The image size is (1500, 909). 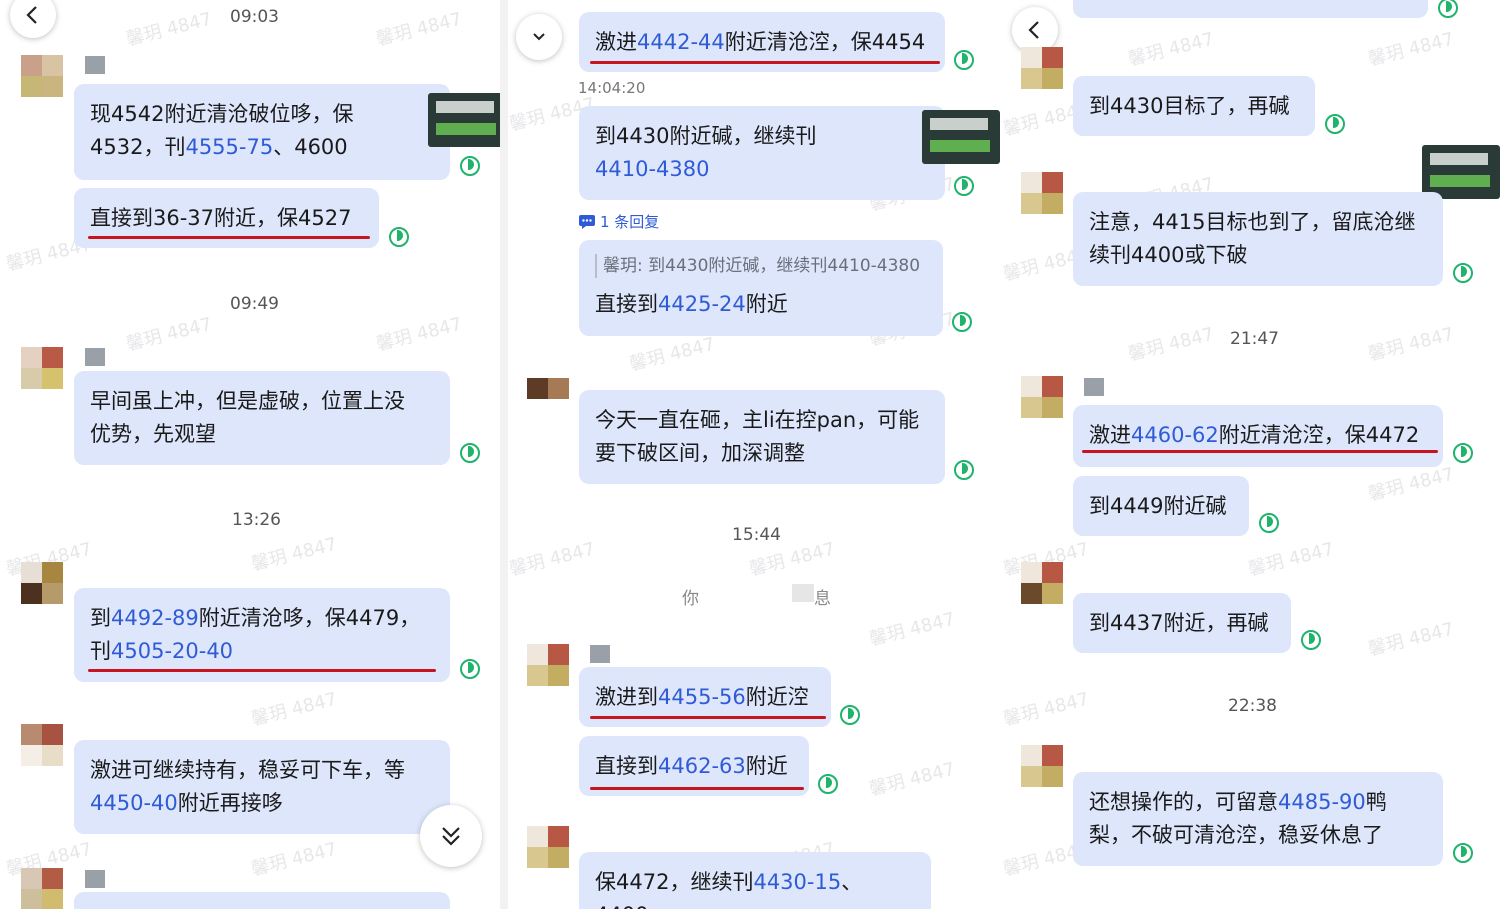 I want to click on message-bubble: 到4430附近碱，继续刊 4410-4380, so click(x=762, y=153).